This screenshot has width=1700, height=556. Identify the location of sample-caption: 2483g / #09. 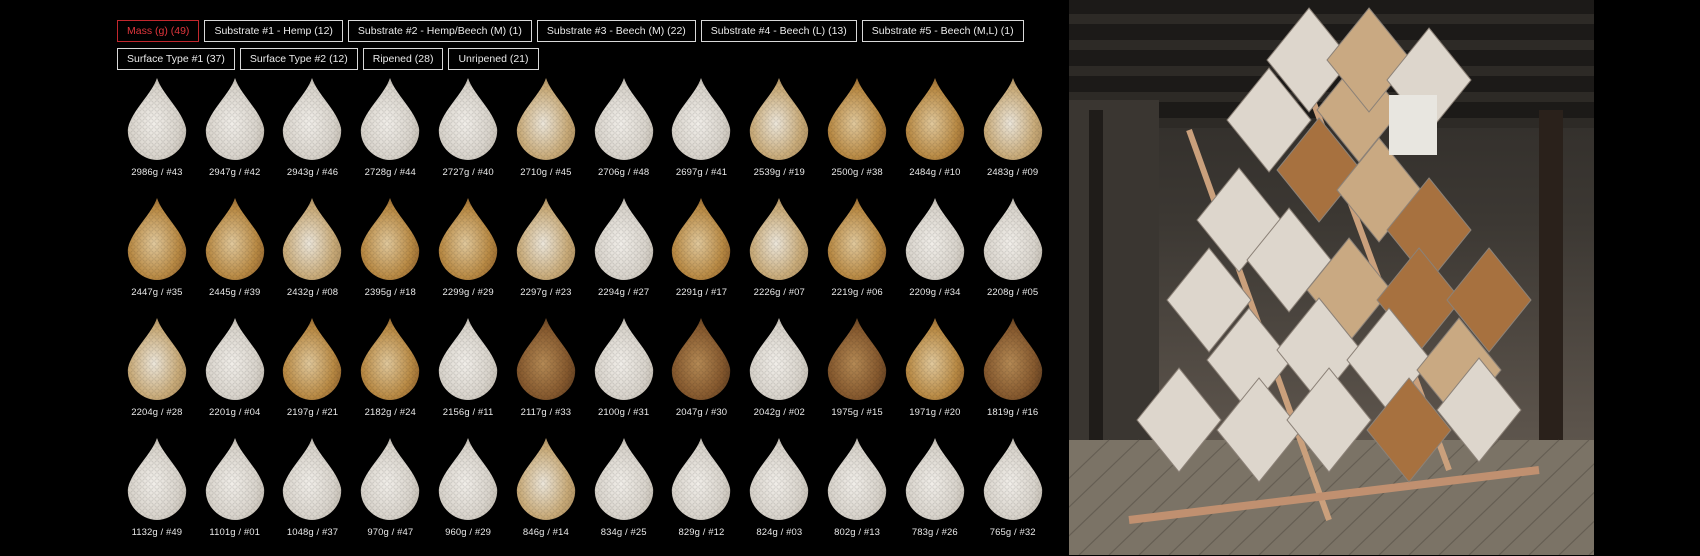
(1013, 172).